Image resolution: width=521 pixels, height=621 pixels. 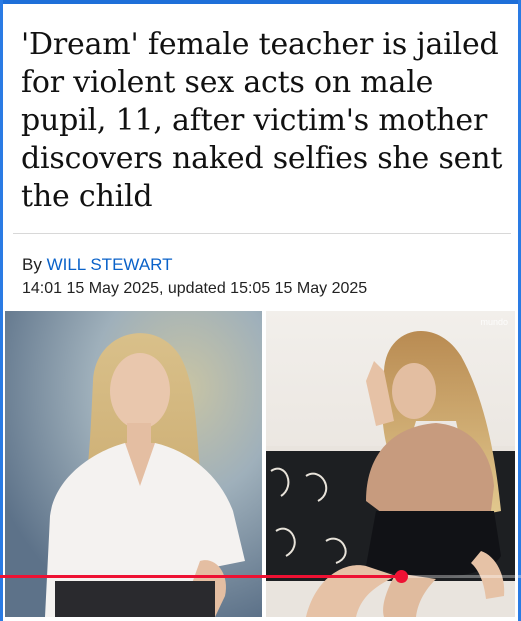 What do you see at coordinates (110, 264) in the screenshot?
I see `author-link: WILL STEWART` at bounding box center [110, 264].